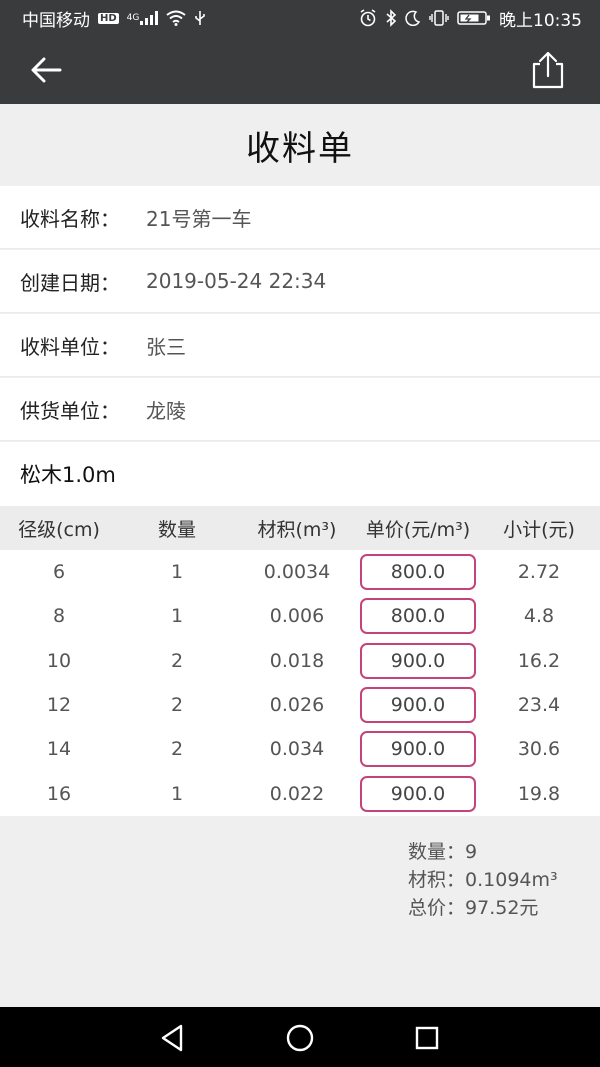 The width and height of the screenshot is (600, 1067). Describe the element at coordinates (368, 18) in the screenshot. I see `alarm-icon` at that location.